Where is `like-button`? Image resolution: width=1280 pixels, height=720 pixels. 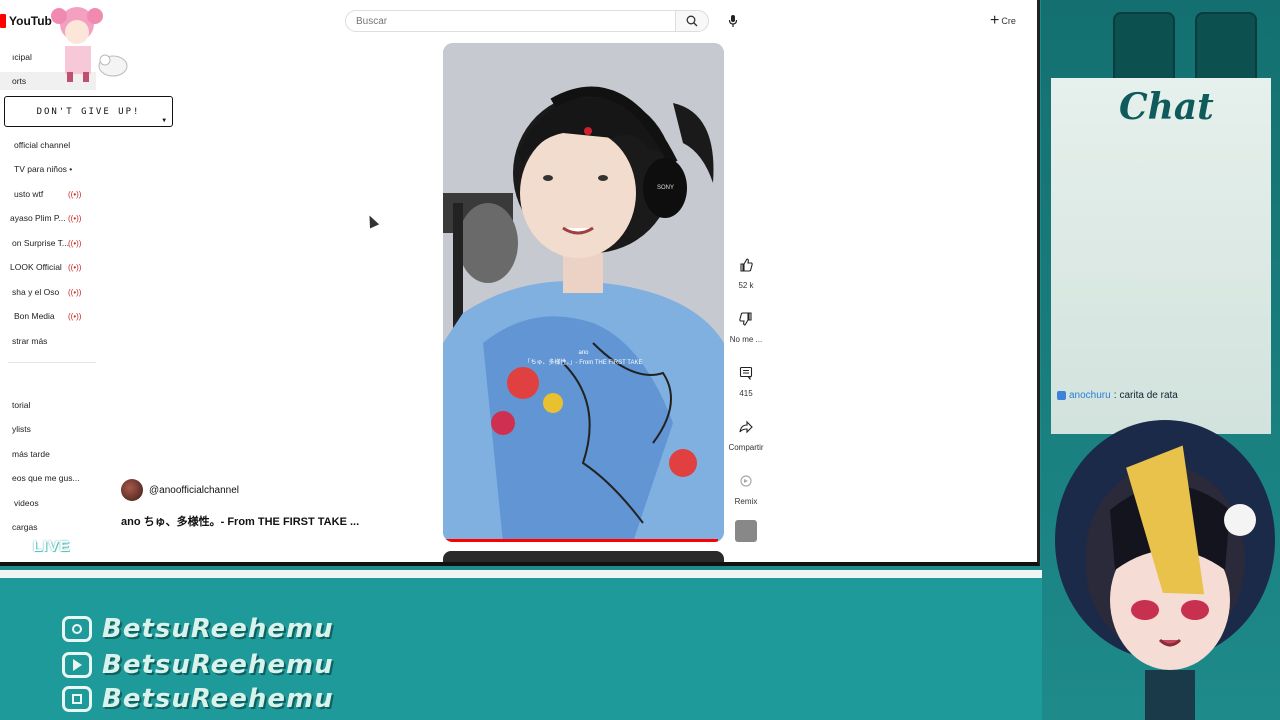 like-button is located at coordinates (746, 265).